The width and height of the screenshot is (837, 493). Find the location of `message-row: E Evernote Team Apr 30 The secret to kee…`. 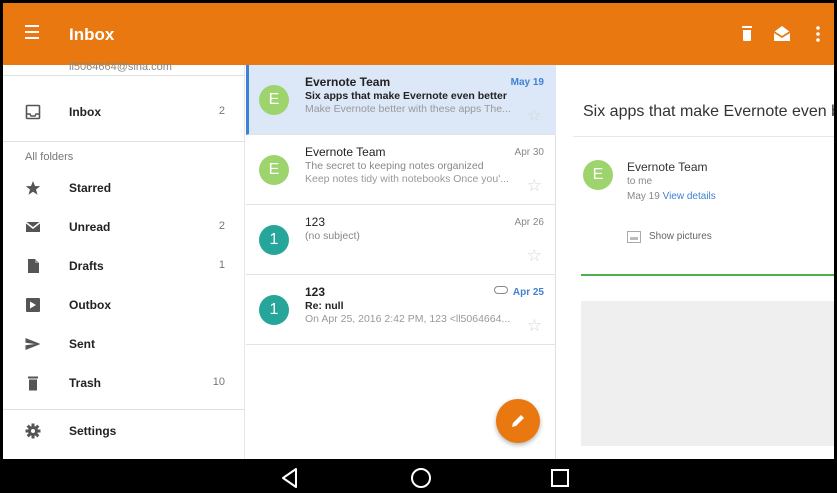

message-row: E Evernote Team Apr 30 The secret to kee… is located at coordinates (401, 170).